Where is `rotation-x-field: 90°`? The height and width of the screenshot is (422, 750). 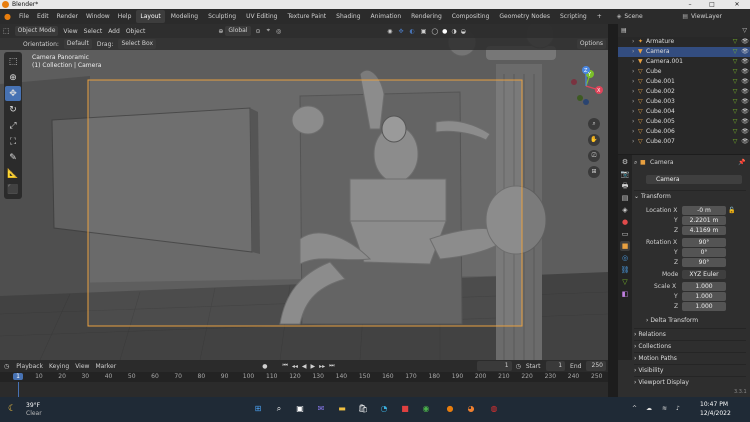 rotation-x-field: 90° is located at coordinates (704, 242).